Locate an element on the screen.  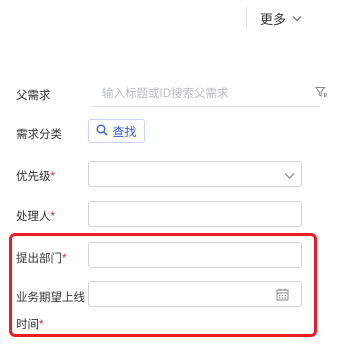
find-button: 查找 is located at coordinates (116, 131).